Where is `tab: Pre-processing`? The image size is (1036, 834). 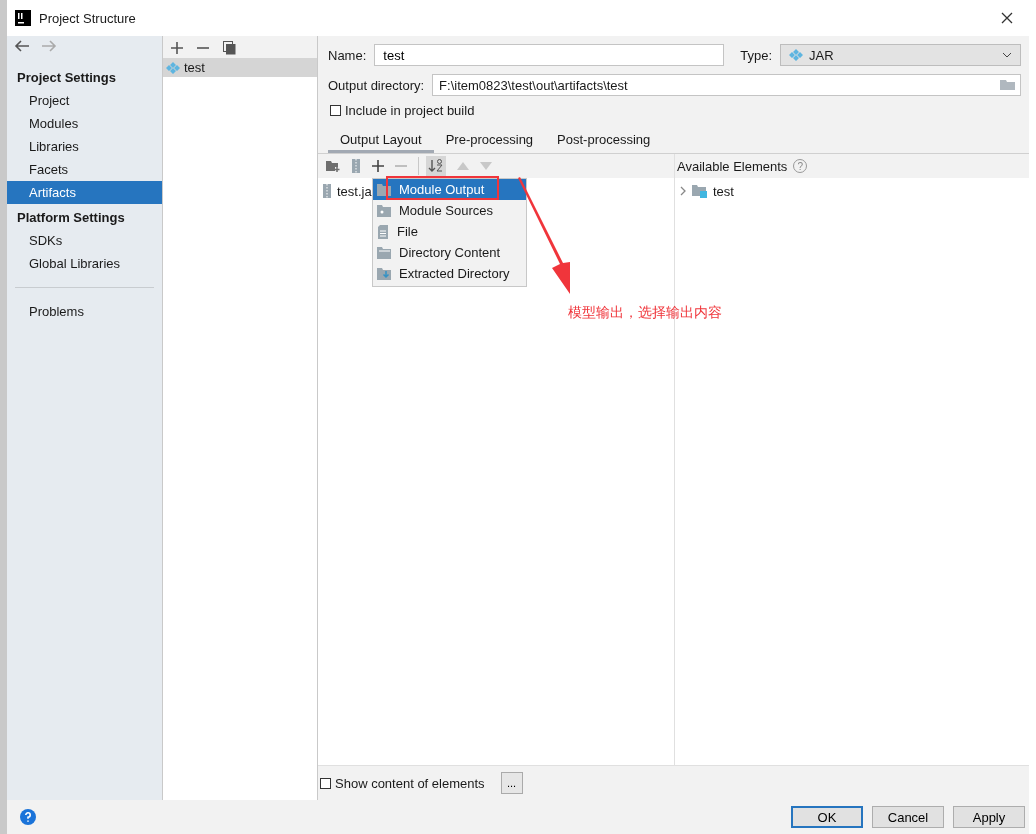
tab: Pre-processing is located at coordinates (489, 140).